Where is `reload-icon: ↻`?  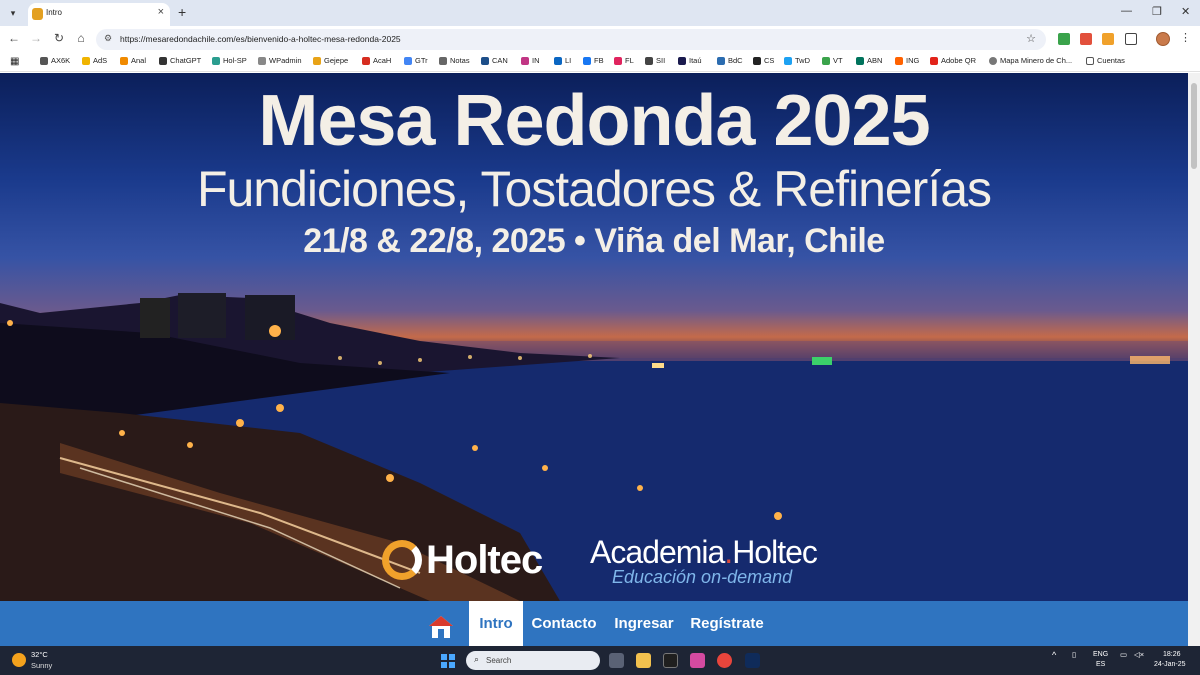
reload-icon: ↻ is located at coordinates (59, 38).